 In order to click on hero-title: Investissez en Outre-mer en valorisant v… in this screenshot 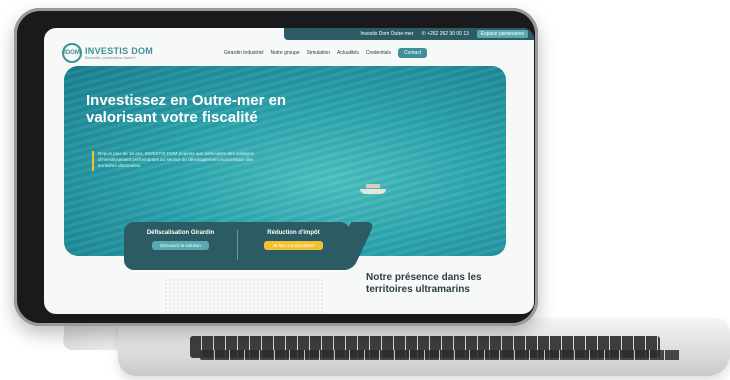, I will do `click(186, 109)`.